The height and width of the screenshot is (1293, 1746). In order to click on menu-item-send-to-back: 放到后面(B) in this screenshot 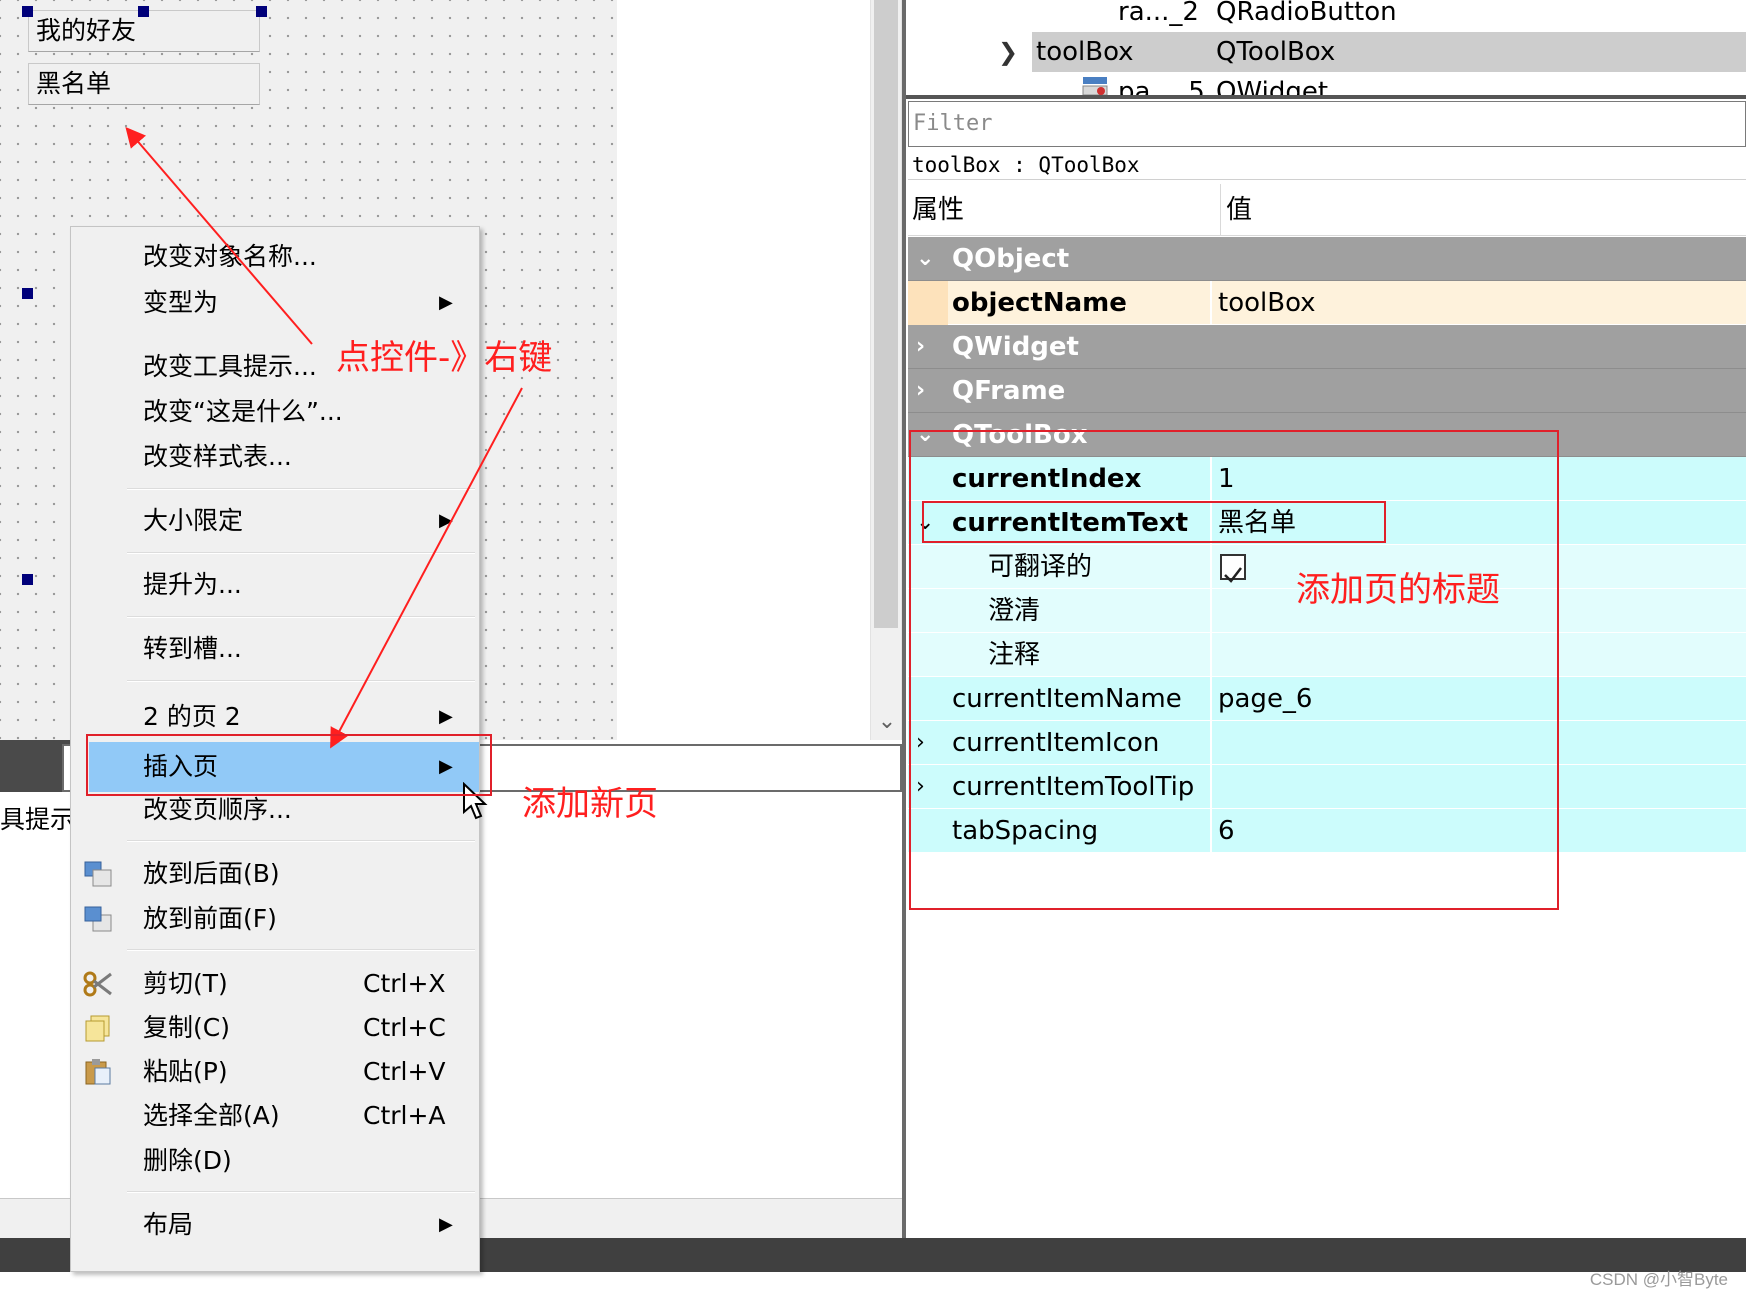, I will do `click(275, 874)`.